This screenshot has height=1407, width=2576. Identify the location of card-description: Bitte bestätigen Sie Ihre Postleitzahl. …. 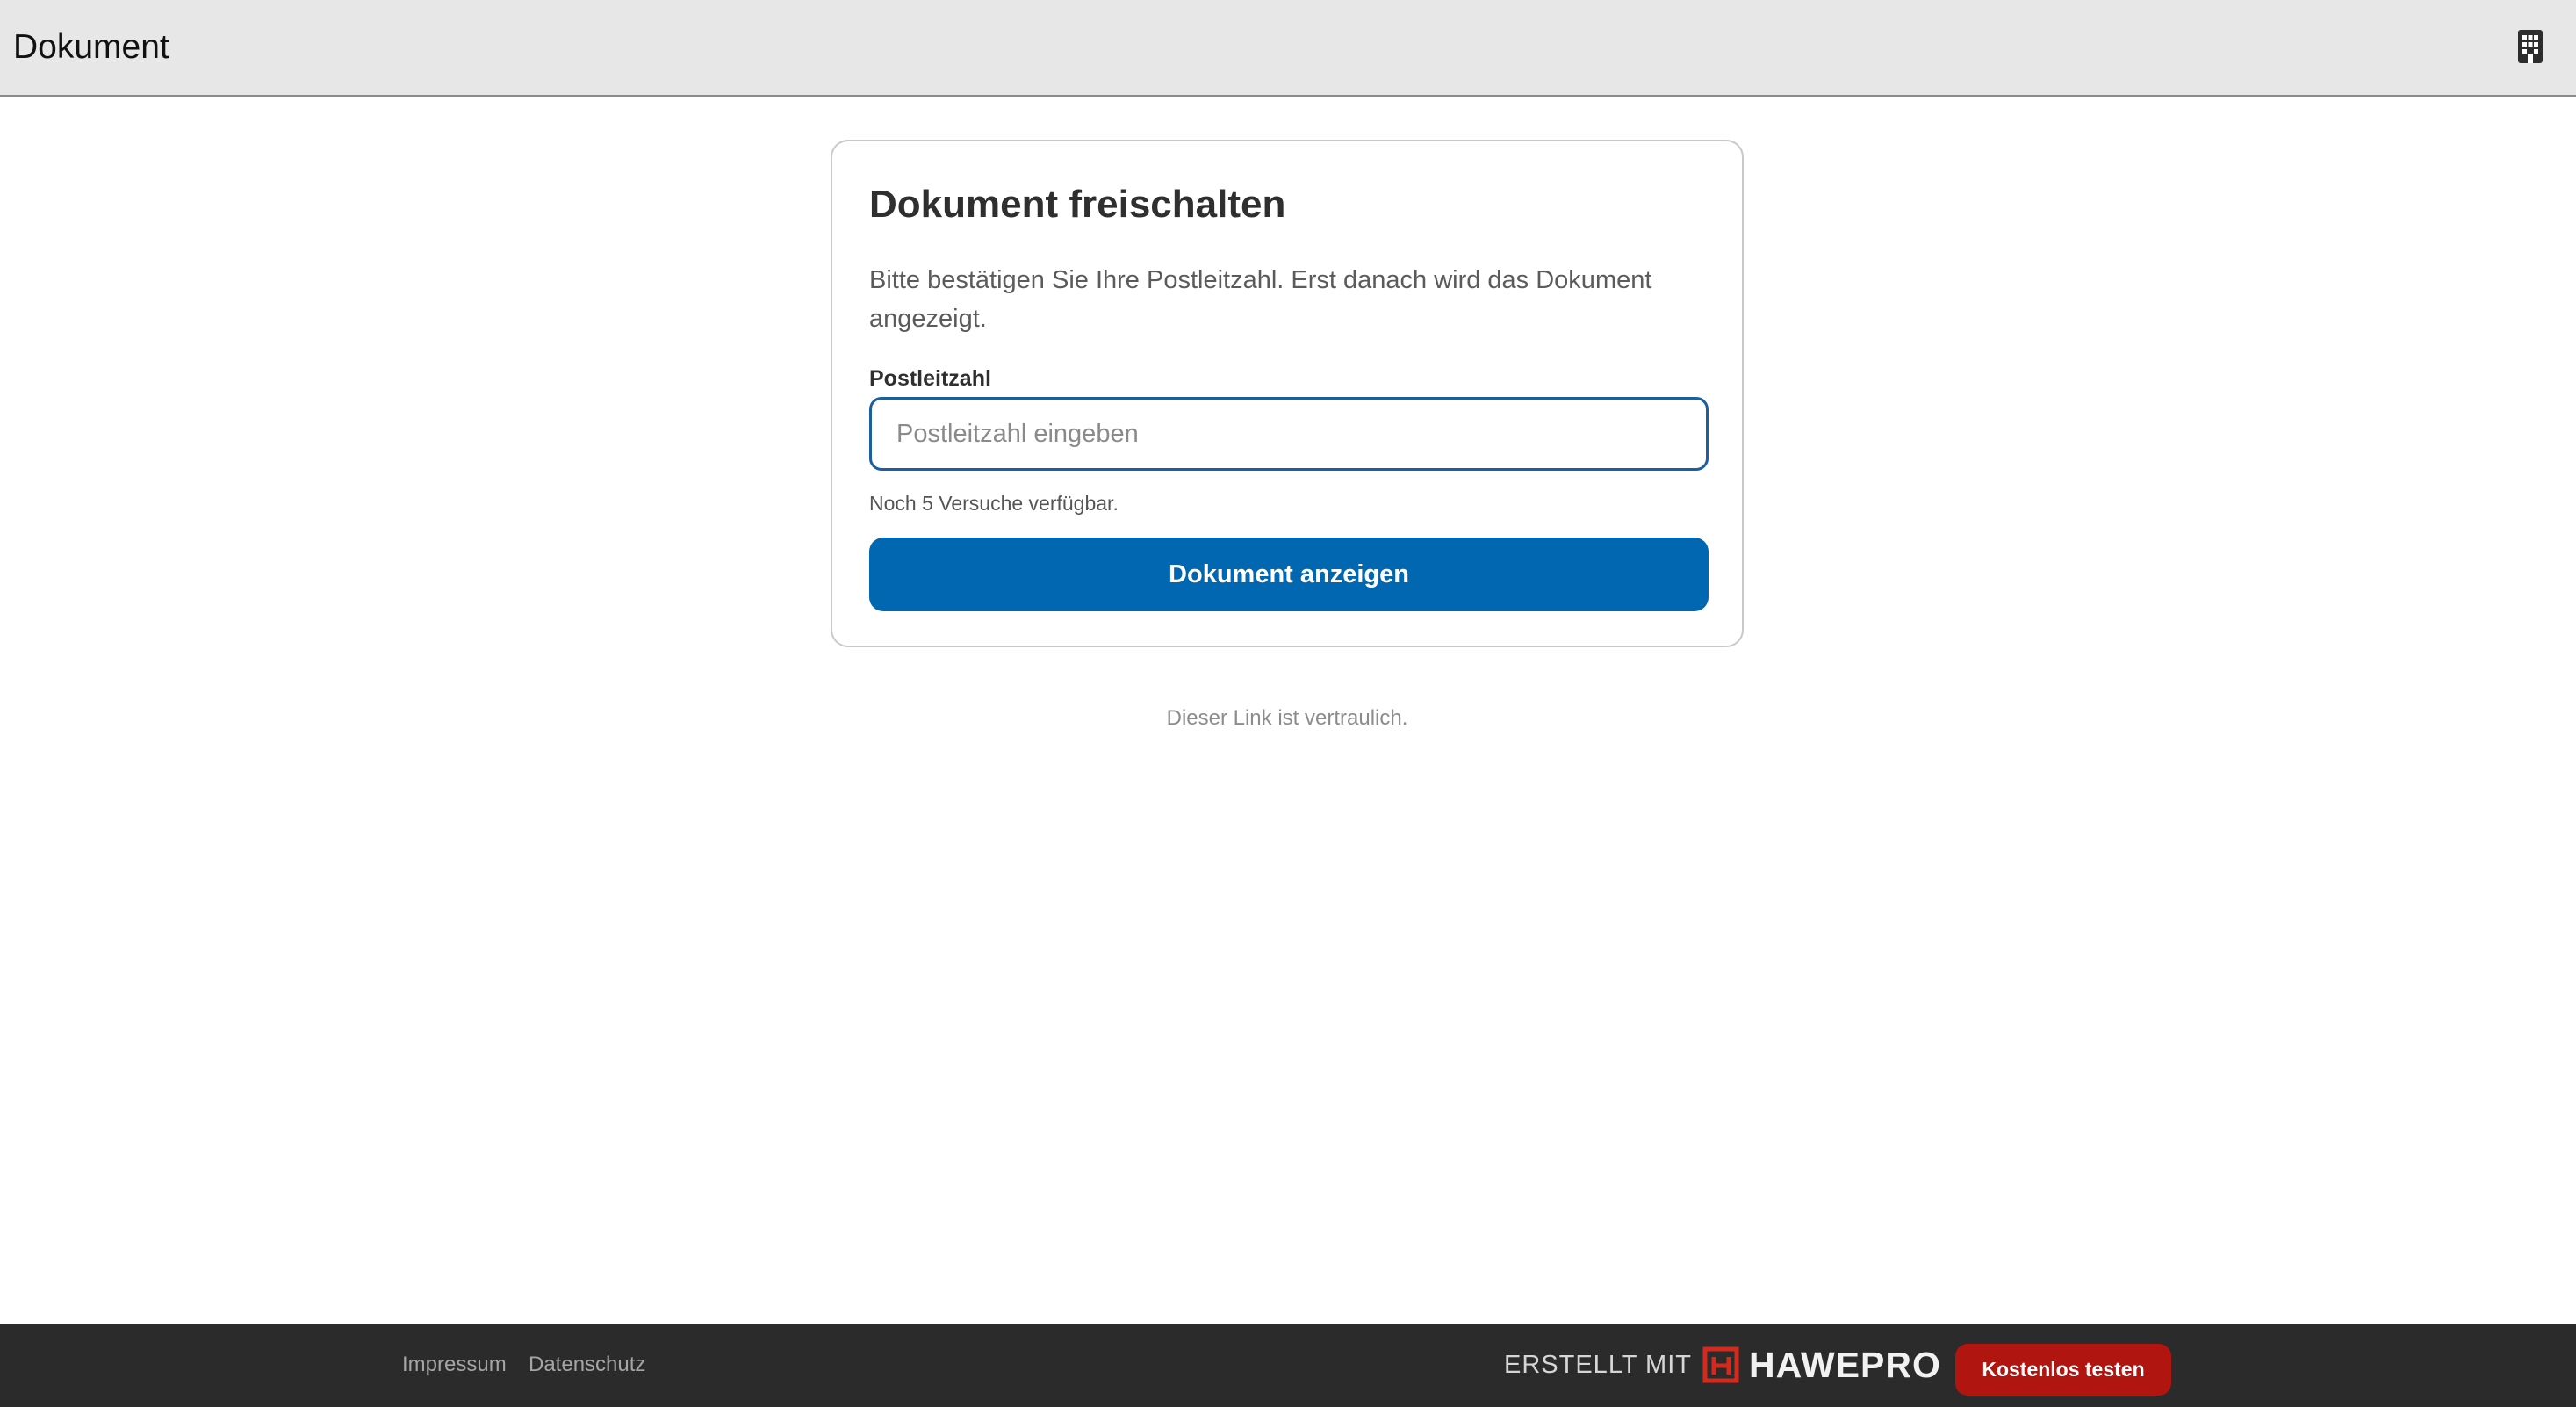
(1260, 299).